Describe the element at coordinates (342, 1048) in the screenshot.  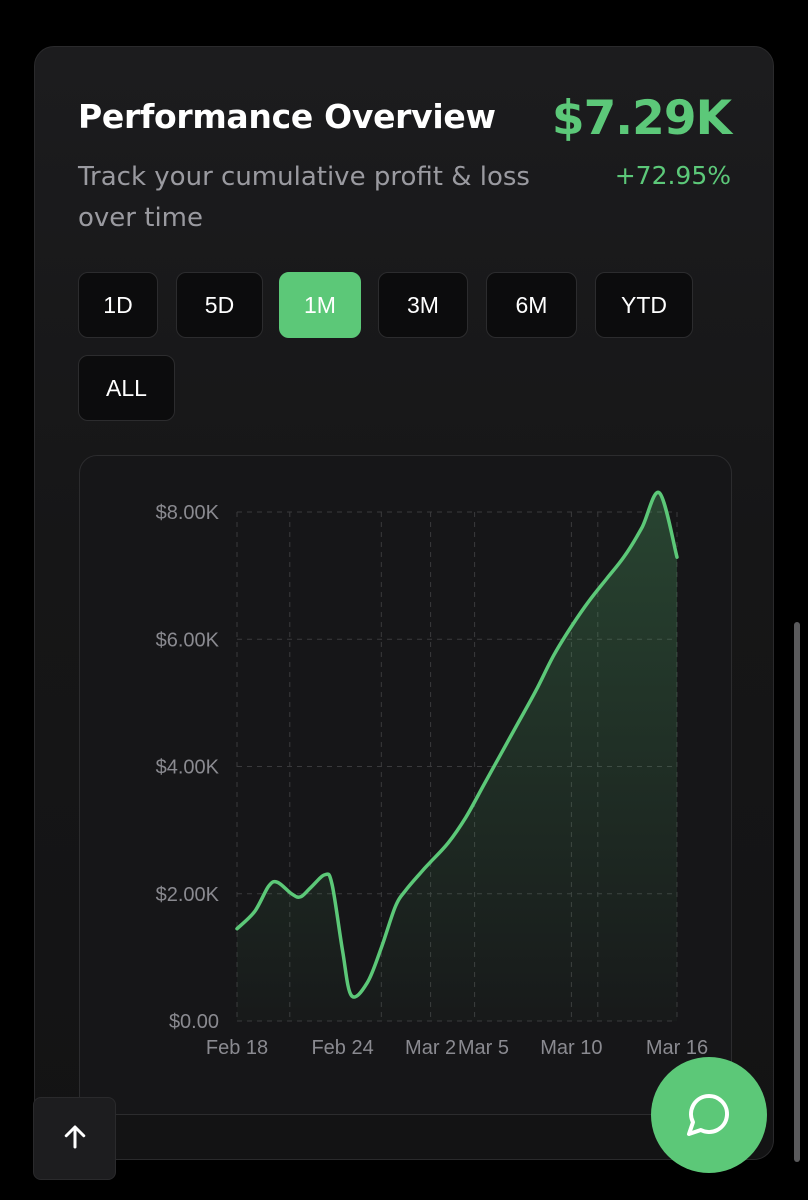
I see `x-tick-label: Feb 24` at that location.